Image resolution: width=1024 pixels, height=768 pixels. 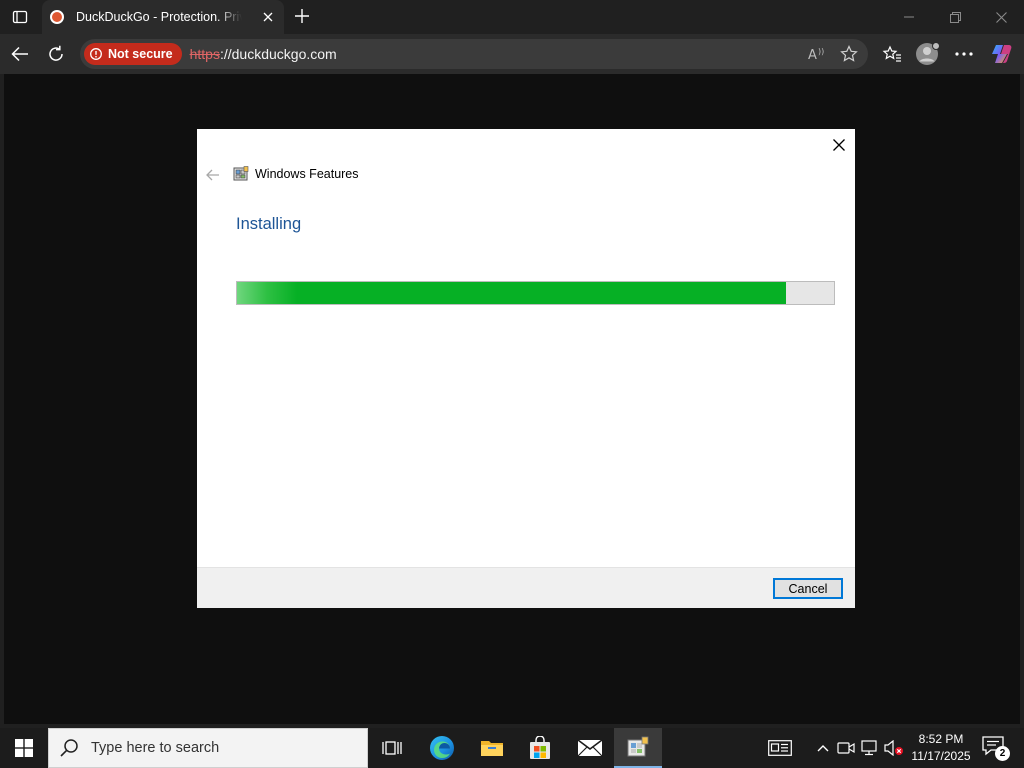 I want to click on search-placeholder: Type here to search, so click(x=155, y=748).